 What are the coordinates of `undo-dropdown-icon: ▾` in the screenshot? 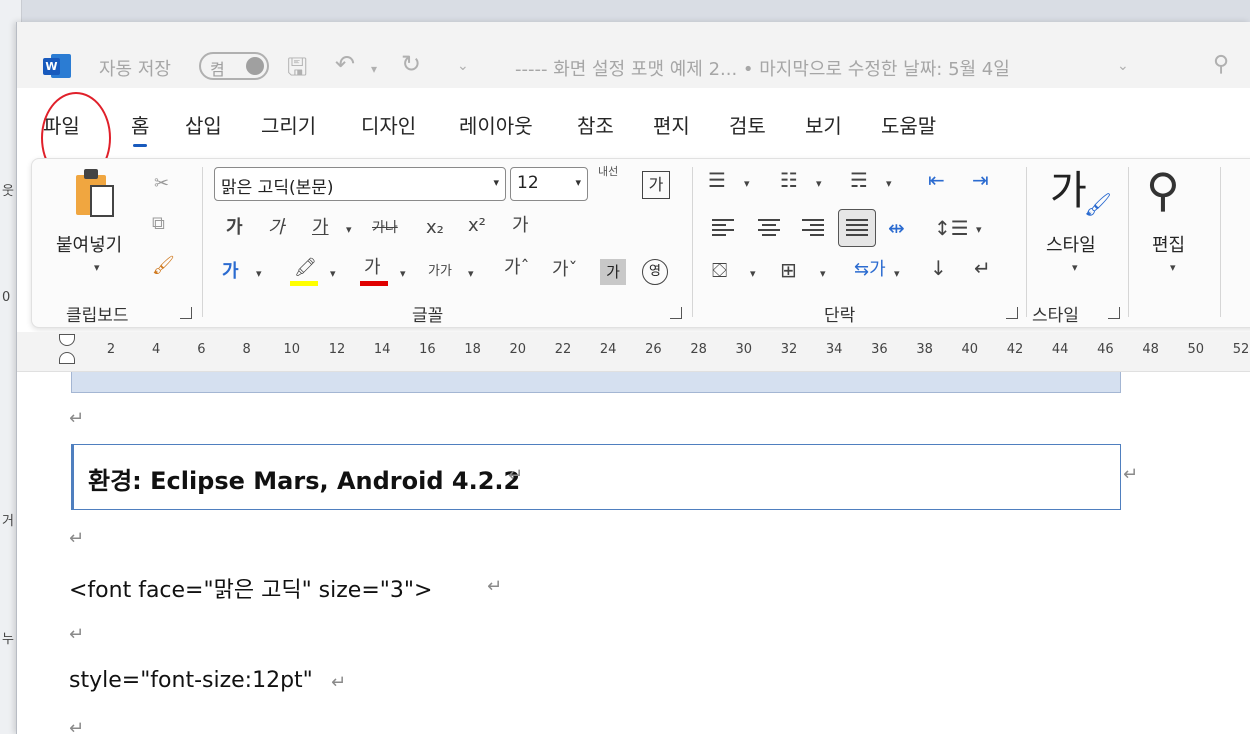 It's located at (374, 69).